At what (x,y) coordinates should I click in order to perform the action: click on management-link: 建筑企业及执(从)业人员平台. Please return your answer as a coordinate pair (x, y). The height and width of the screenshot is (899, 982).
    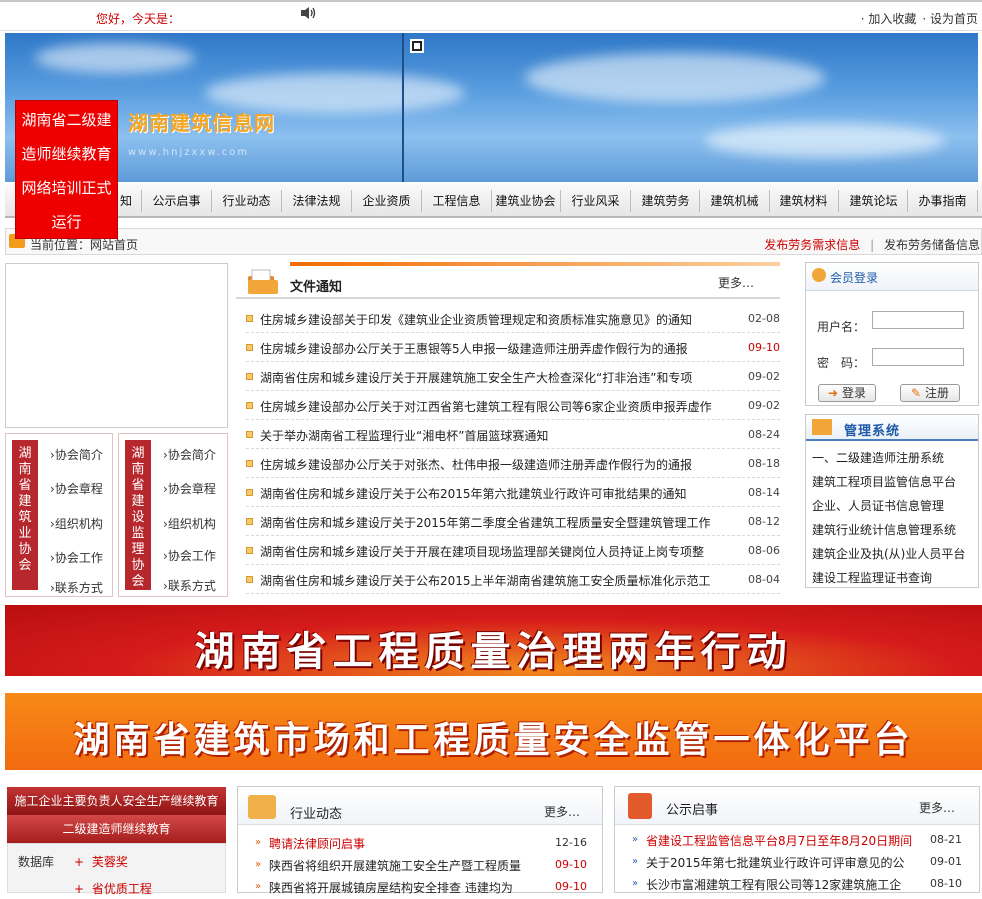
    Looking at the image, I should click on (888, 553).